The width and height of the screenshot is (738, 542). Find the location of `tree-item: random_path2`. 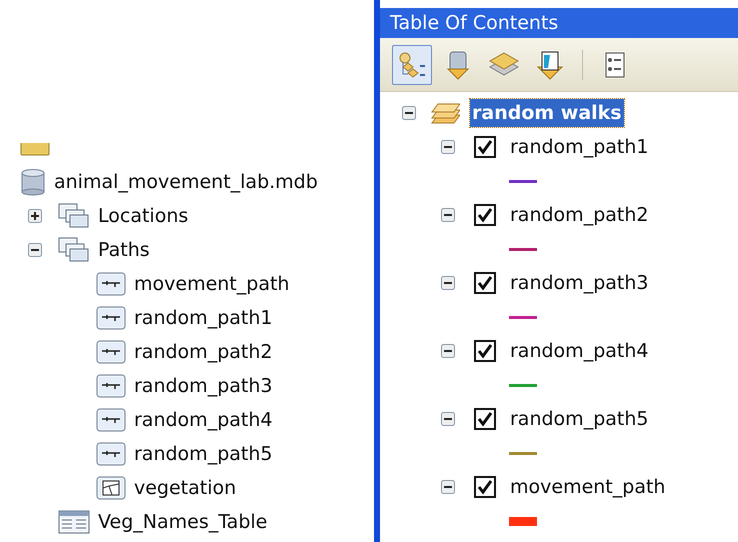

tree-item: random_path2 is located at coordinates (203, 352).